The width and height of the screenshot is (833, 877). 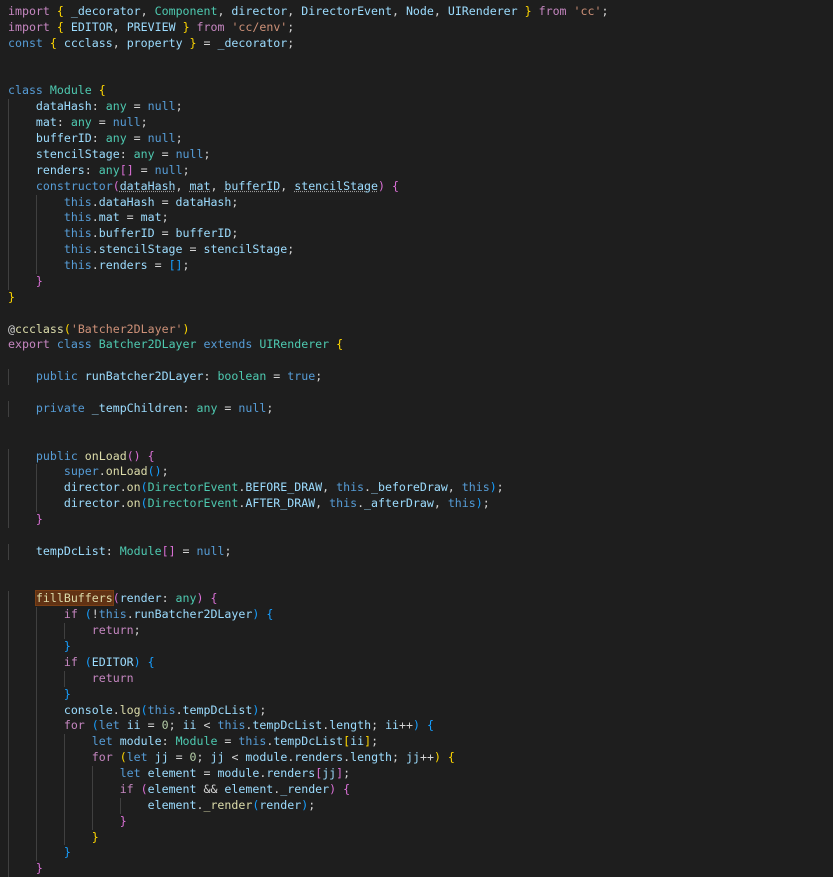 What do you see at coordinates (416, 805) in the screenshot?
I see `code-line: element._render(render);` at bounding box center [416, 805].